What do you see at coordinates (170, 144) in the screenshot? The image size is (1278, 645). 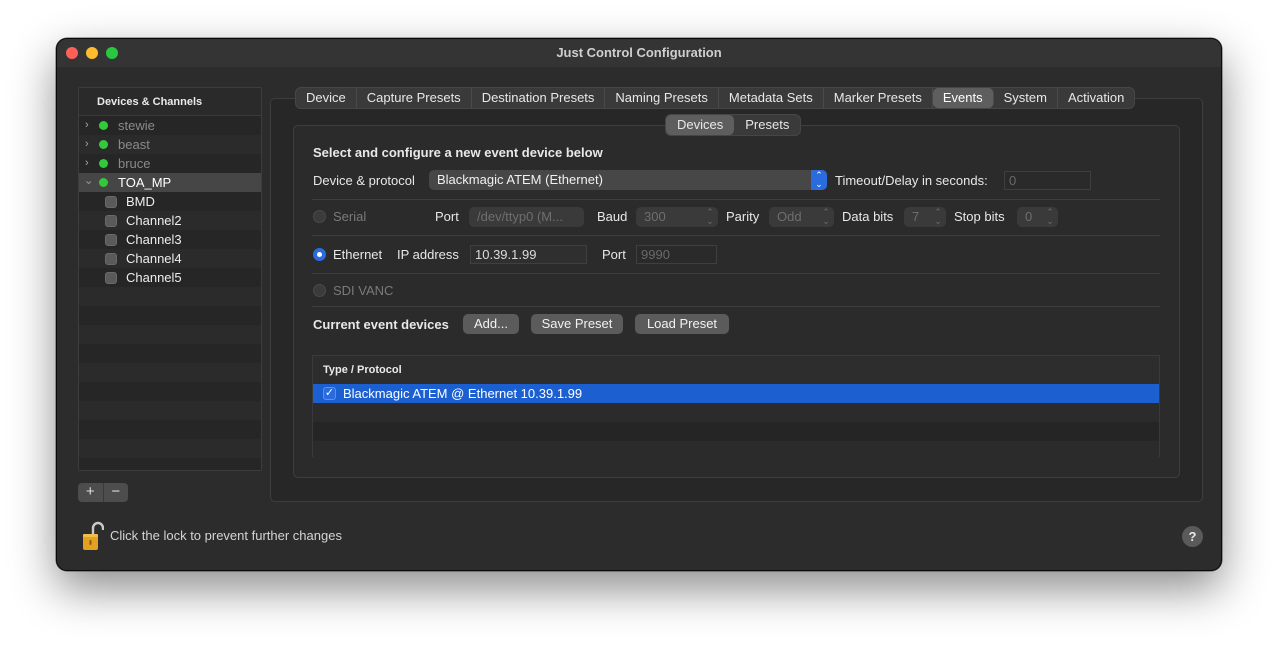 I see `device-row-beast: › beast` at bounding box center [170, 144].